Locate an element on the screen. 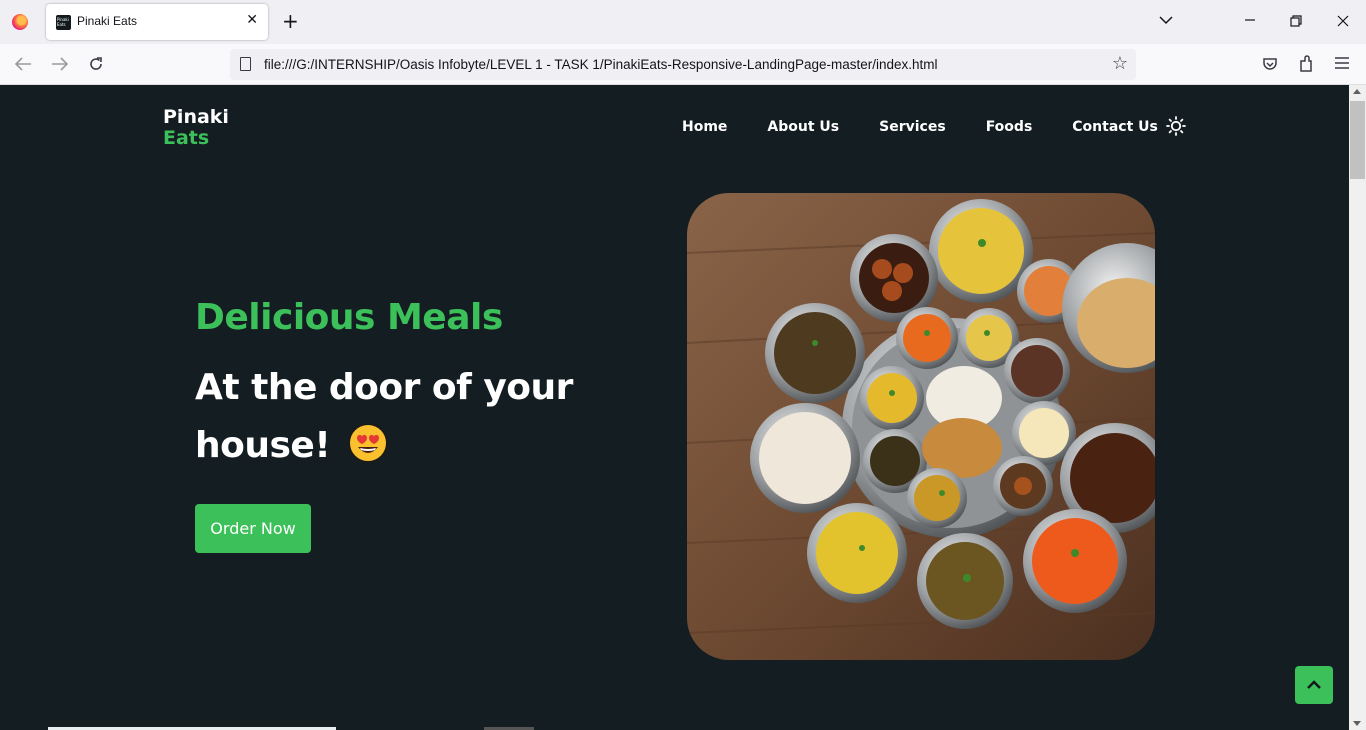 The width and height of the screenshot is (1366, 730). back-arrow-icon is located at coordinates (23, 64).